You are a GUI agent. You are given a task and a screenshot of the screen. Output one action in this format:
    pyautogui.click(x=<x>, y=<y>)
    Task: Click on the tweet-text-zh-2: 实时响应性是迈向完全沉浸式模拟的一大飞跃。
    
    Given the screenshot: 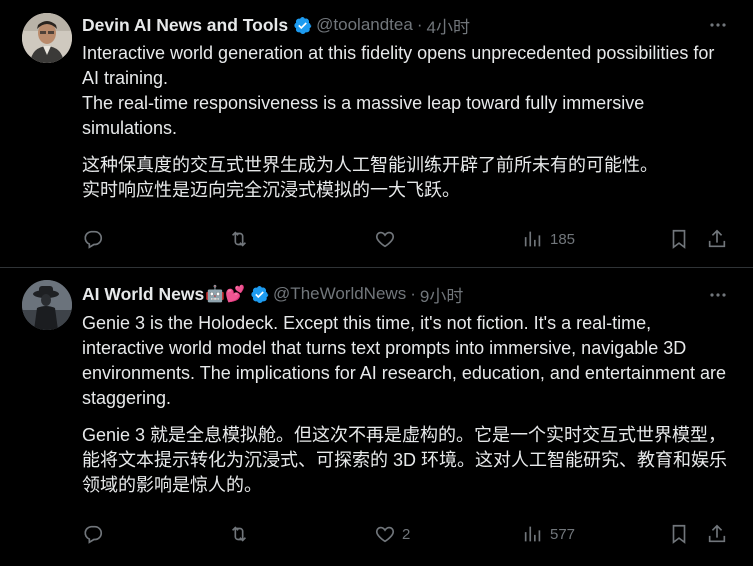 What is the action you would take?
    pyautogui.click(x=271, y=190)
    